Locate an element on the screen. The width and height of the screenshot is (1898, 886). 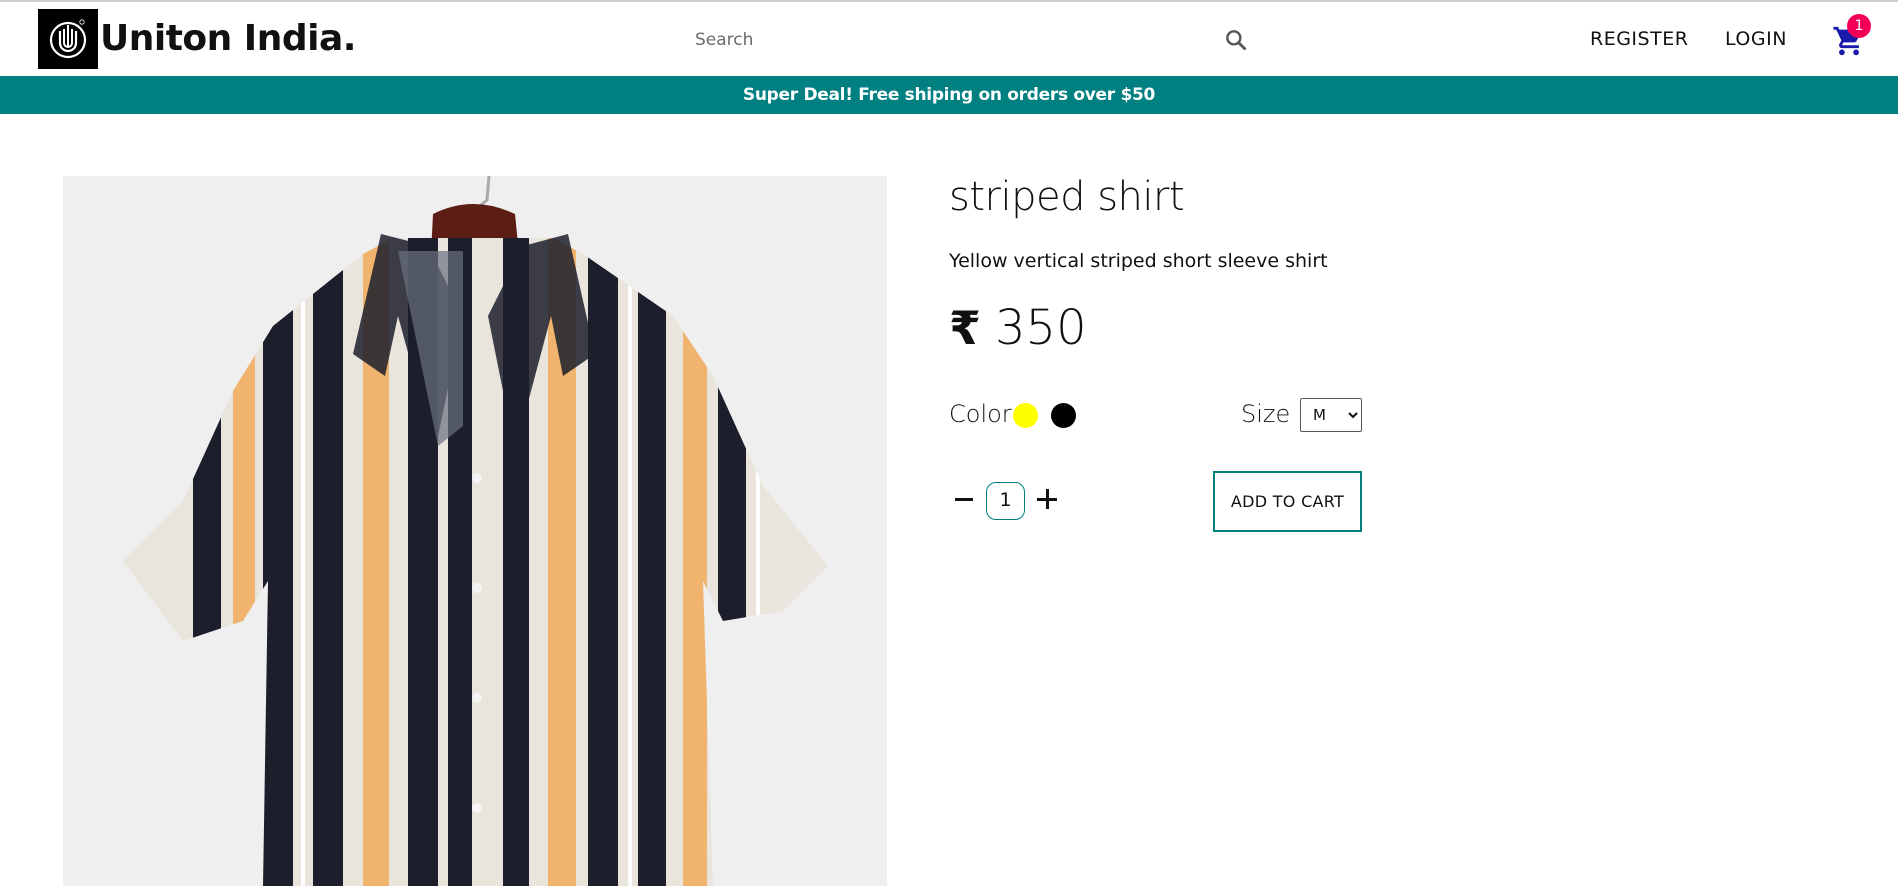
plus-icon is located at coordinates (1047, 499).